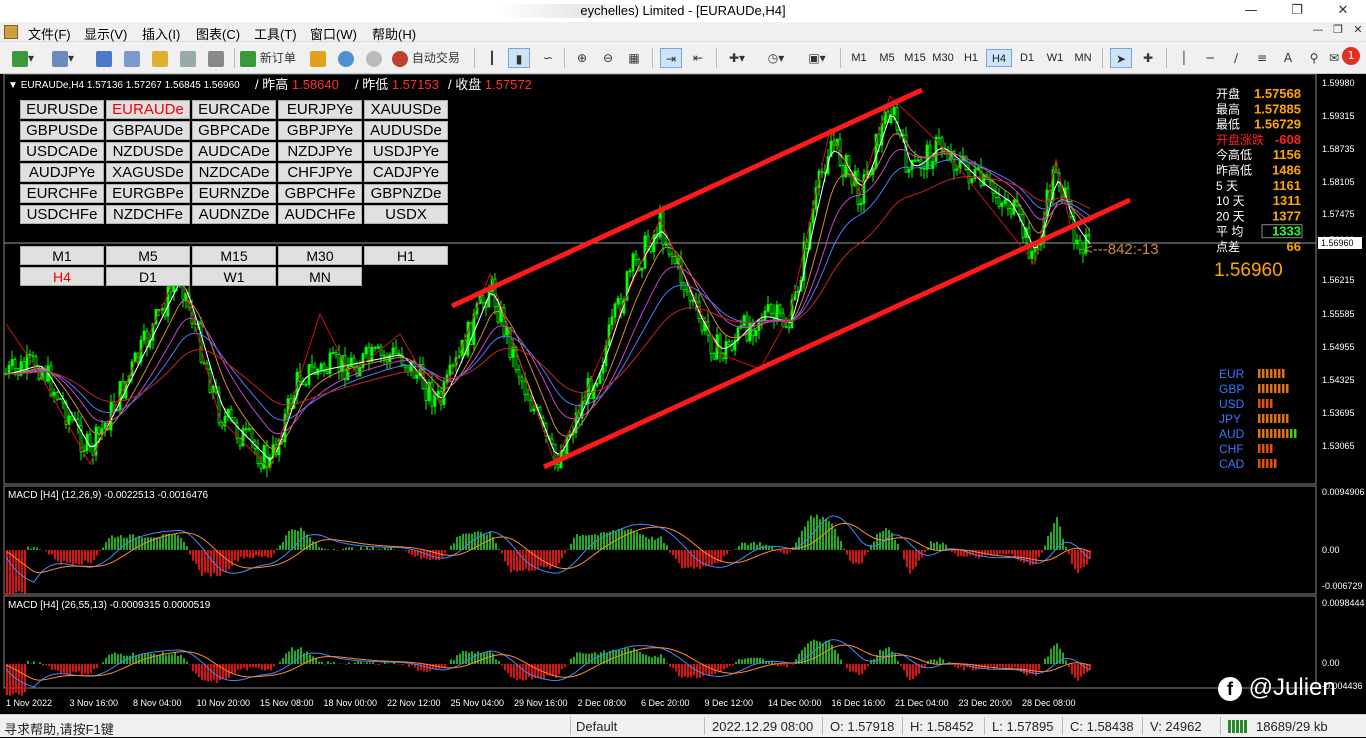  What do you see at coordinates (318, 58) in the screenshot?
I see `meta-editor-button` at bounding box center [318, 58].